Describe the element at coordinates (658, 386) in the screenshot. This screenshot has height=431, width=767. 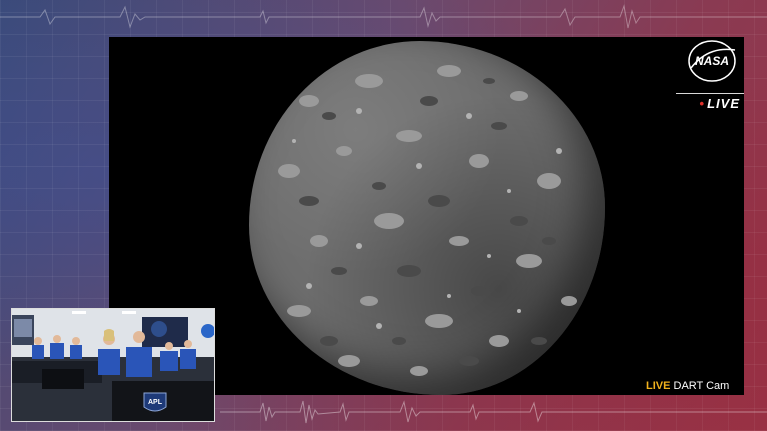
I see `camera-live-text: LIVE` at that location.